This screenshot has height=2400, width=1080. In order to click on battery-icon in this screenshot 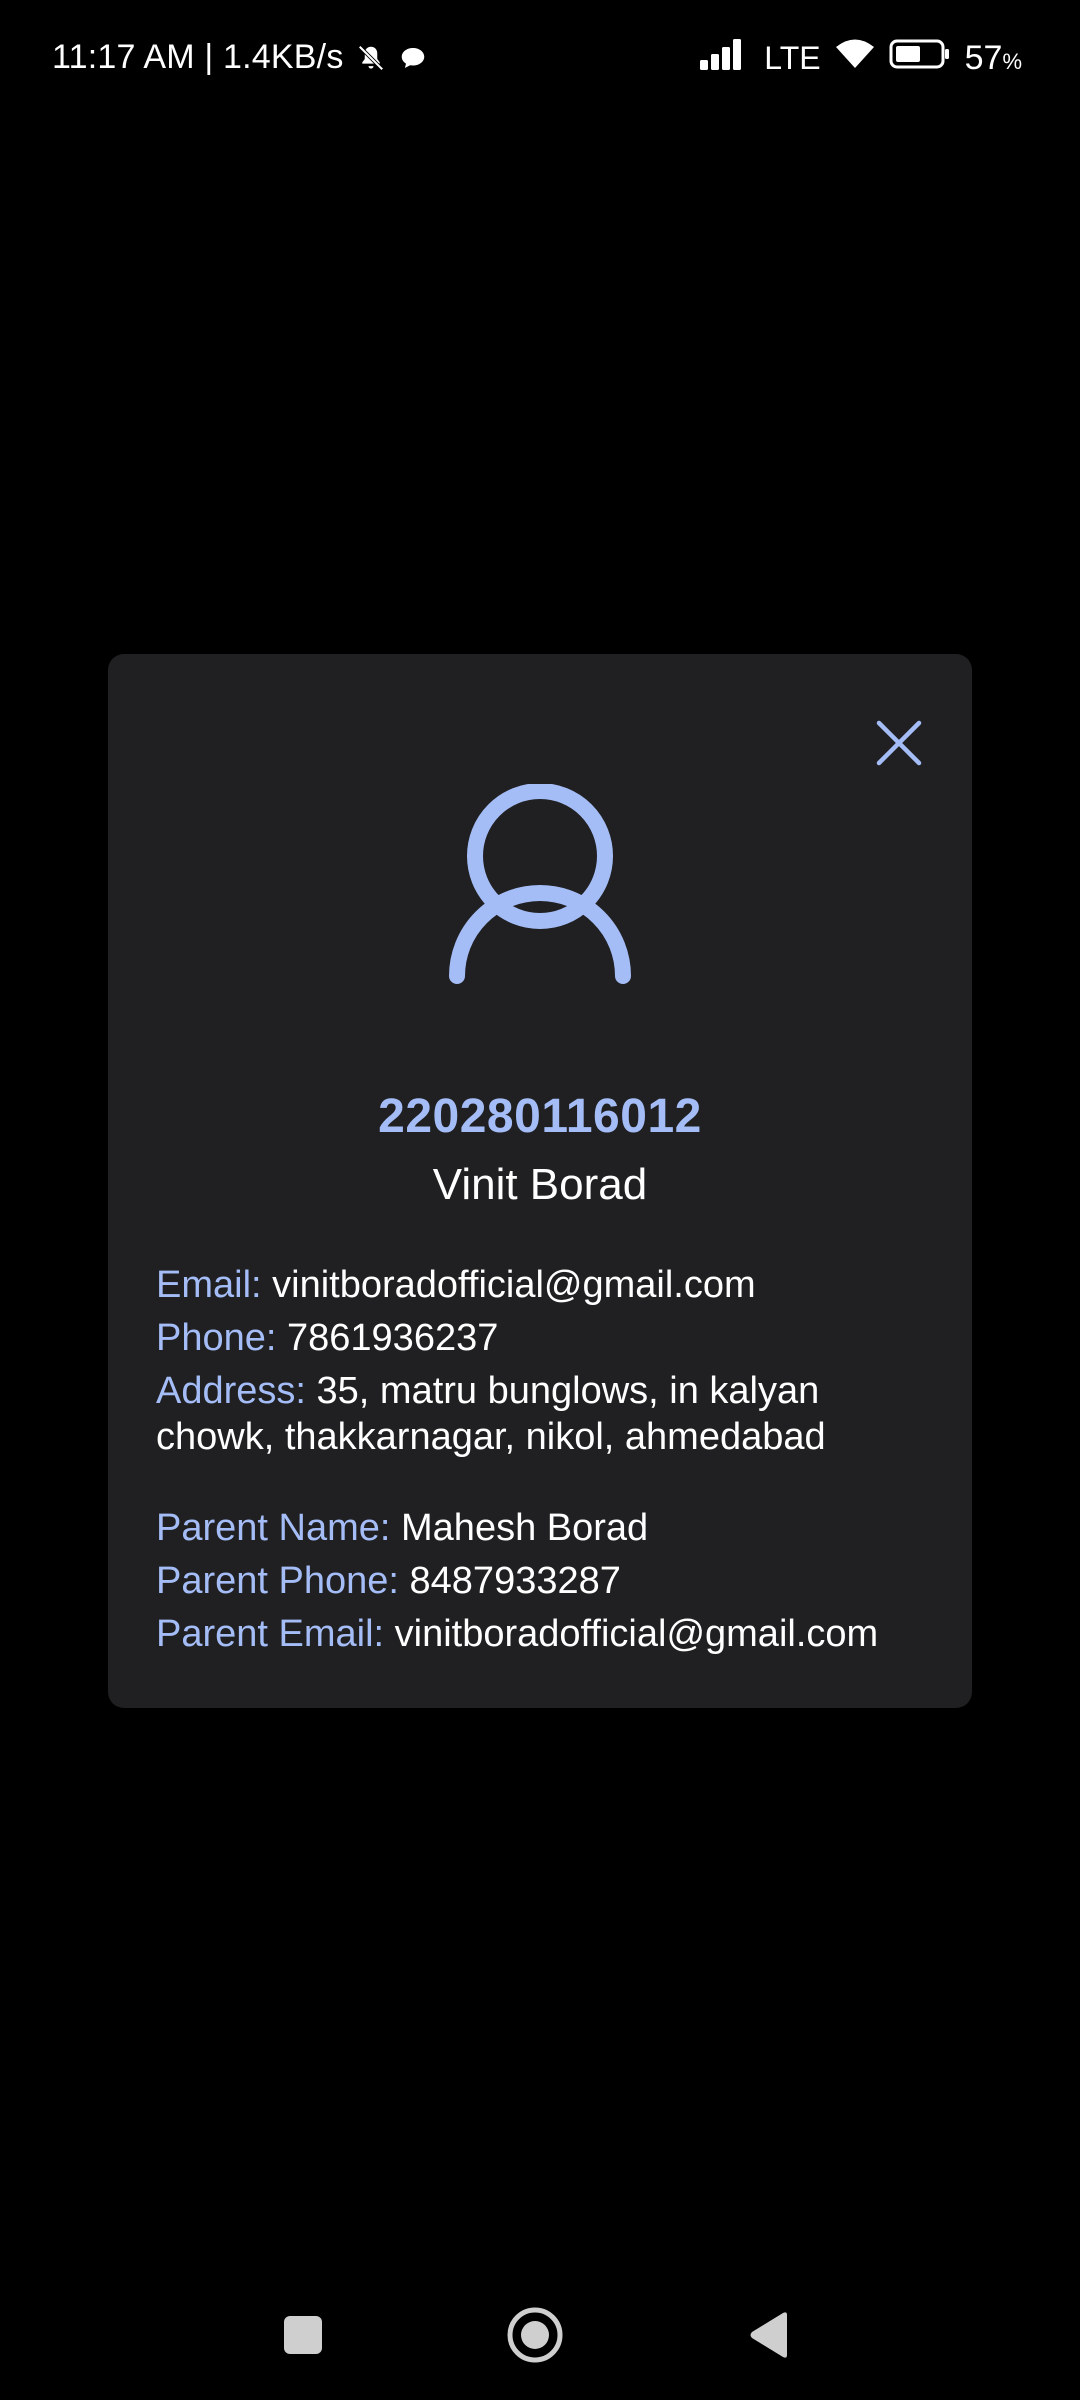, I will do `click(920, 58)`.